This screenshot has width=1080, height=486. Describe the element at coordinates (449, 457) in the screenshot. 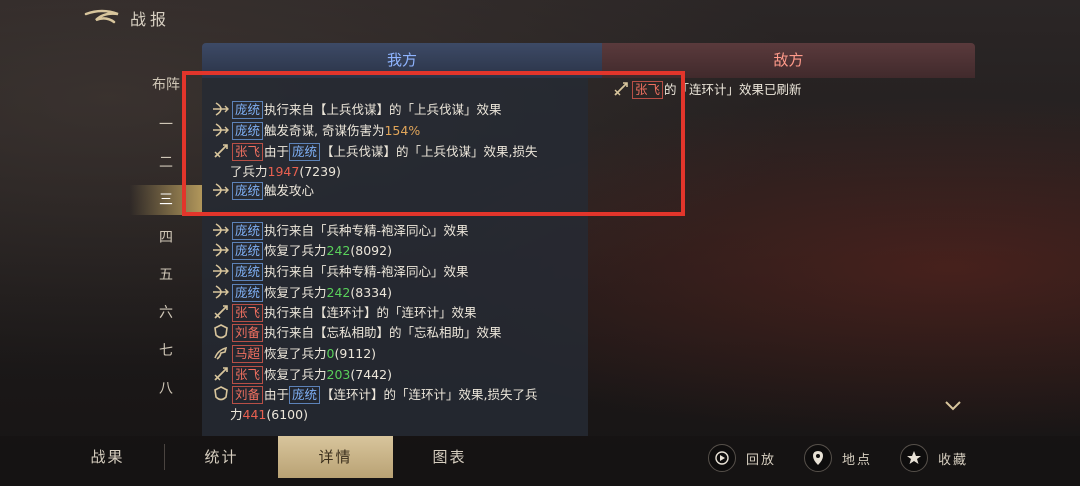

I see `bottom-tab-4: 图表` at that location.